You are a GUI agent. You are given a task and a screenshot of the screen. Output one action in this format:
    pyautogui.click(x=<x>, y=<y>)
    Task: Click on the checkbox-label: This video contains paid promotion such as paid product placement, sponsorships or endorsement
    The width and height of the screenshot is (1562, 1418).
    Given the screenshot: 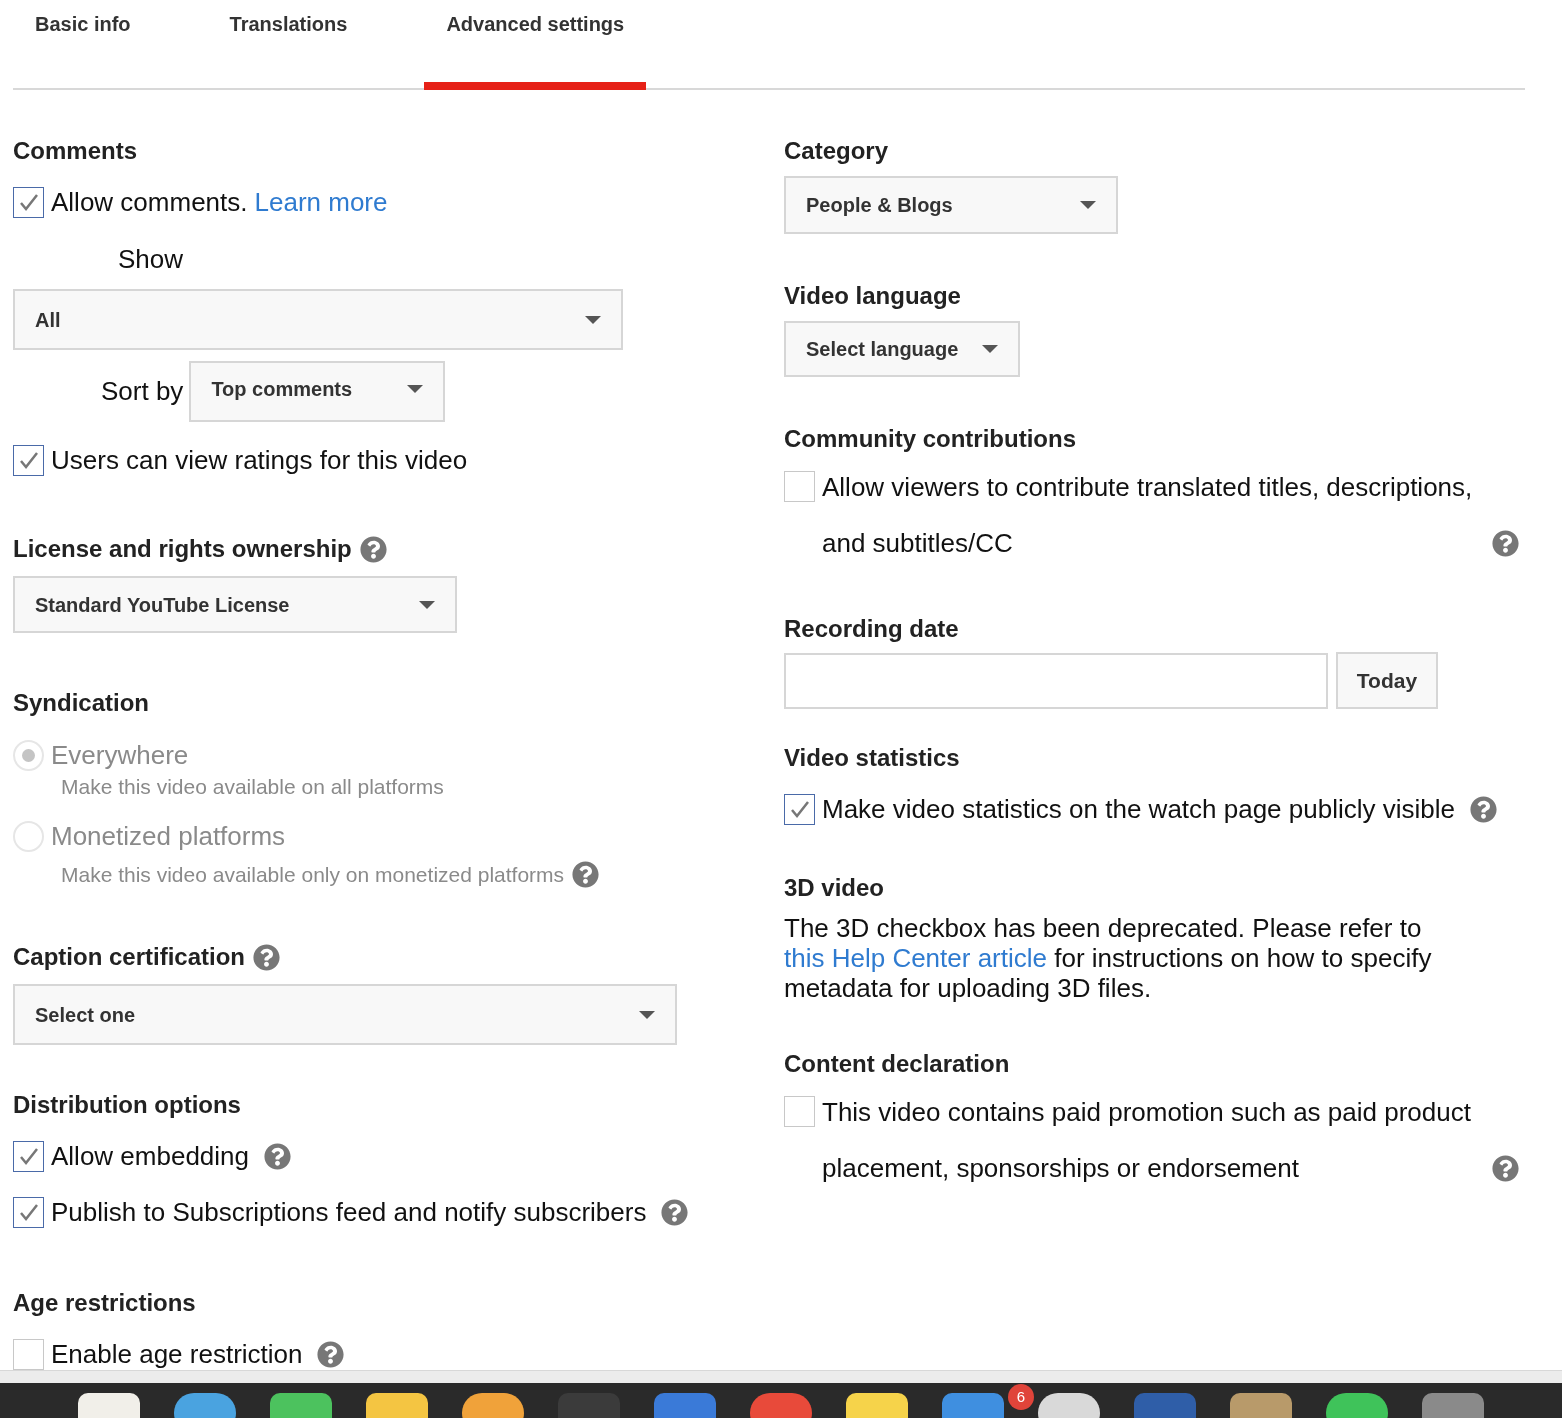 What is the action you would take?
    pyautogui.click(x=1147, y=1140)
    